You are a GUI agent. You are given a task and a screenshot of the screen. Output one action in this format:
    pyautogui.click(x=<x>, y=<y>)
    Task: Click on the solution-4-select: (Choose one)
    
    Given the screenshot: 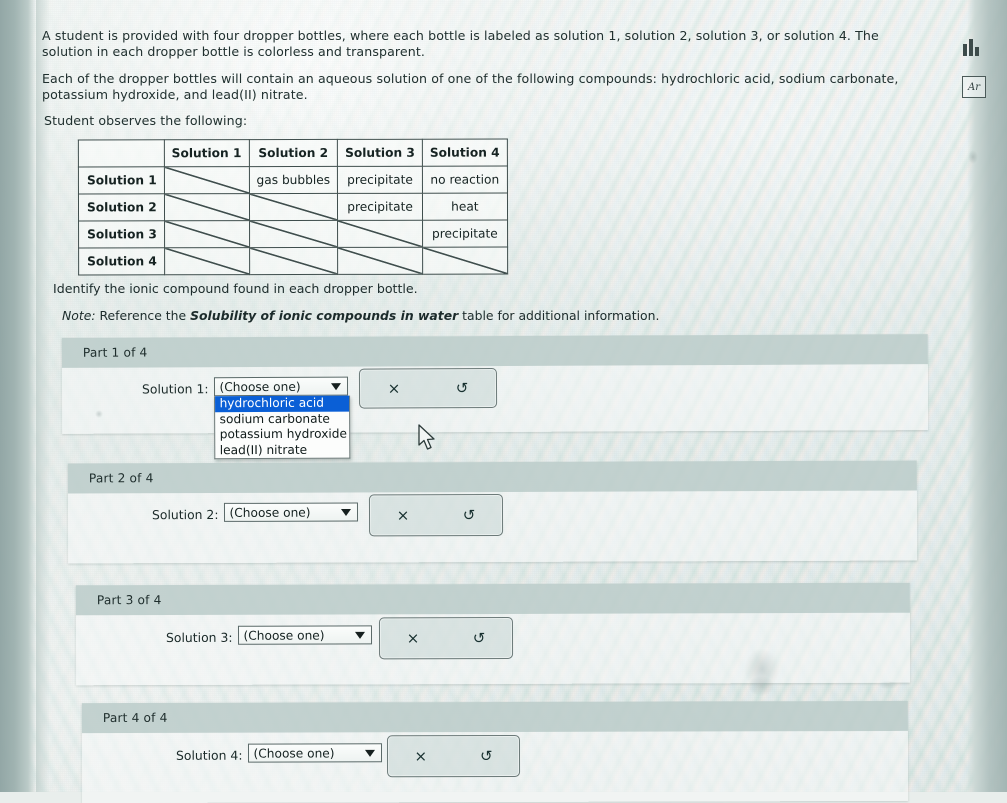 What is the action you would take?
    pyautogui.click(x=315, y=753)
    